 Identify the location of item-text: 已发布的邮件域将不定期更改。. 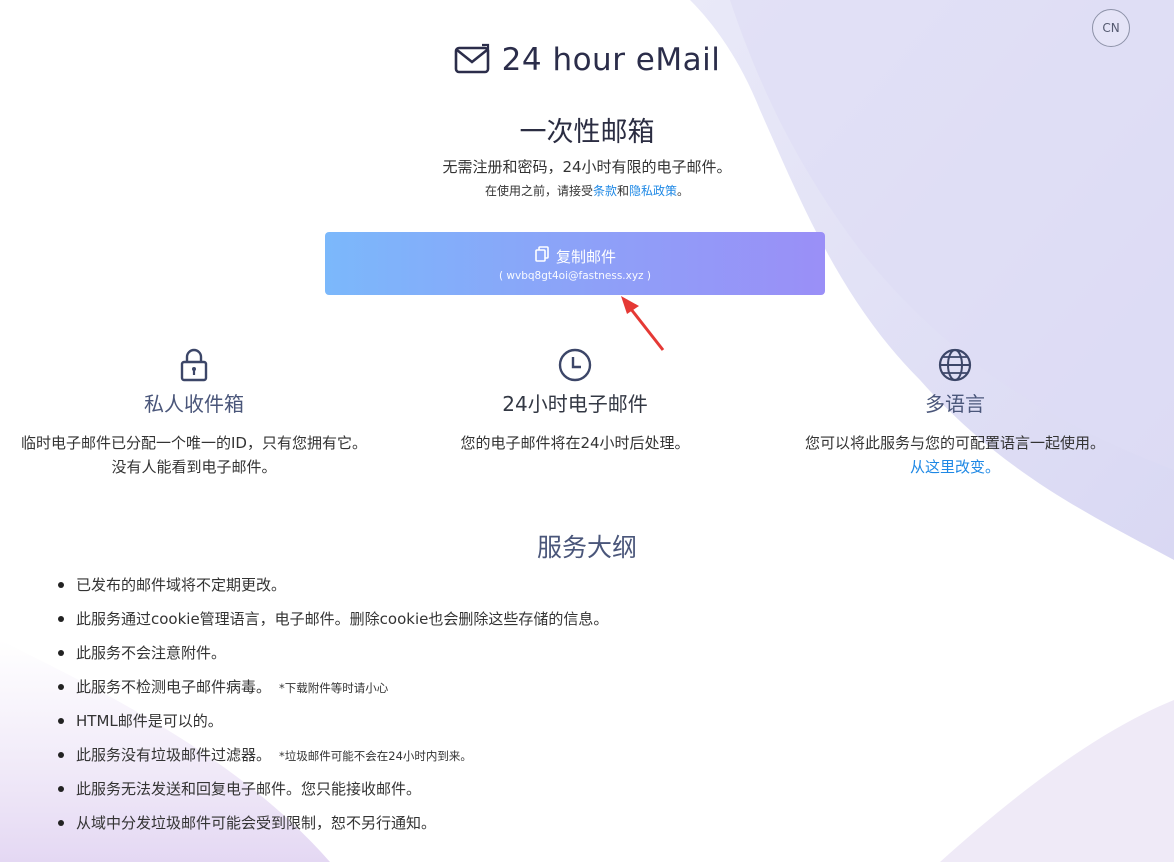
(181, 585).